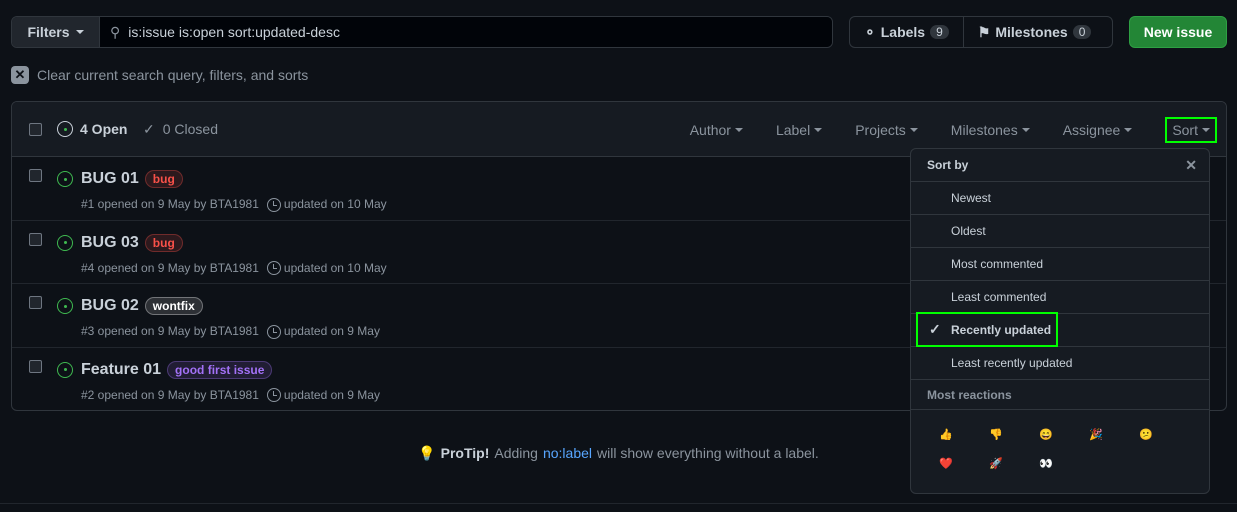  I want to click on reaction-option: 😄, so click(1046, 434).